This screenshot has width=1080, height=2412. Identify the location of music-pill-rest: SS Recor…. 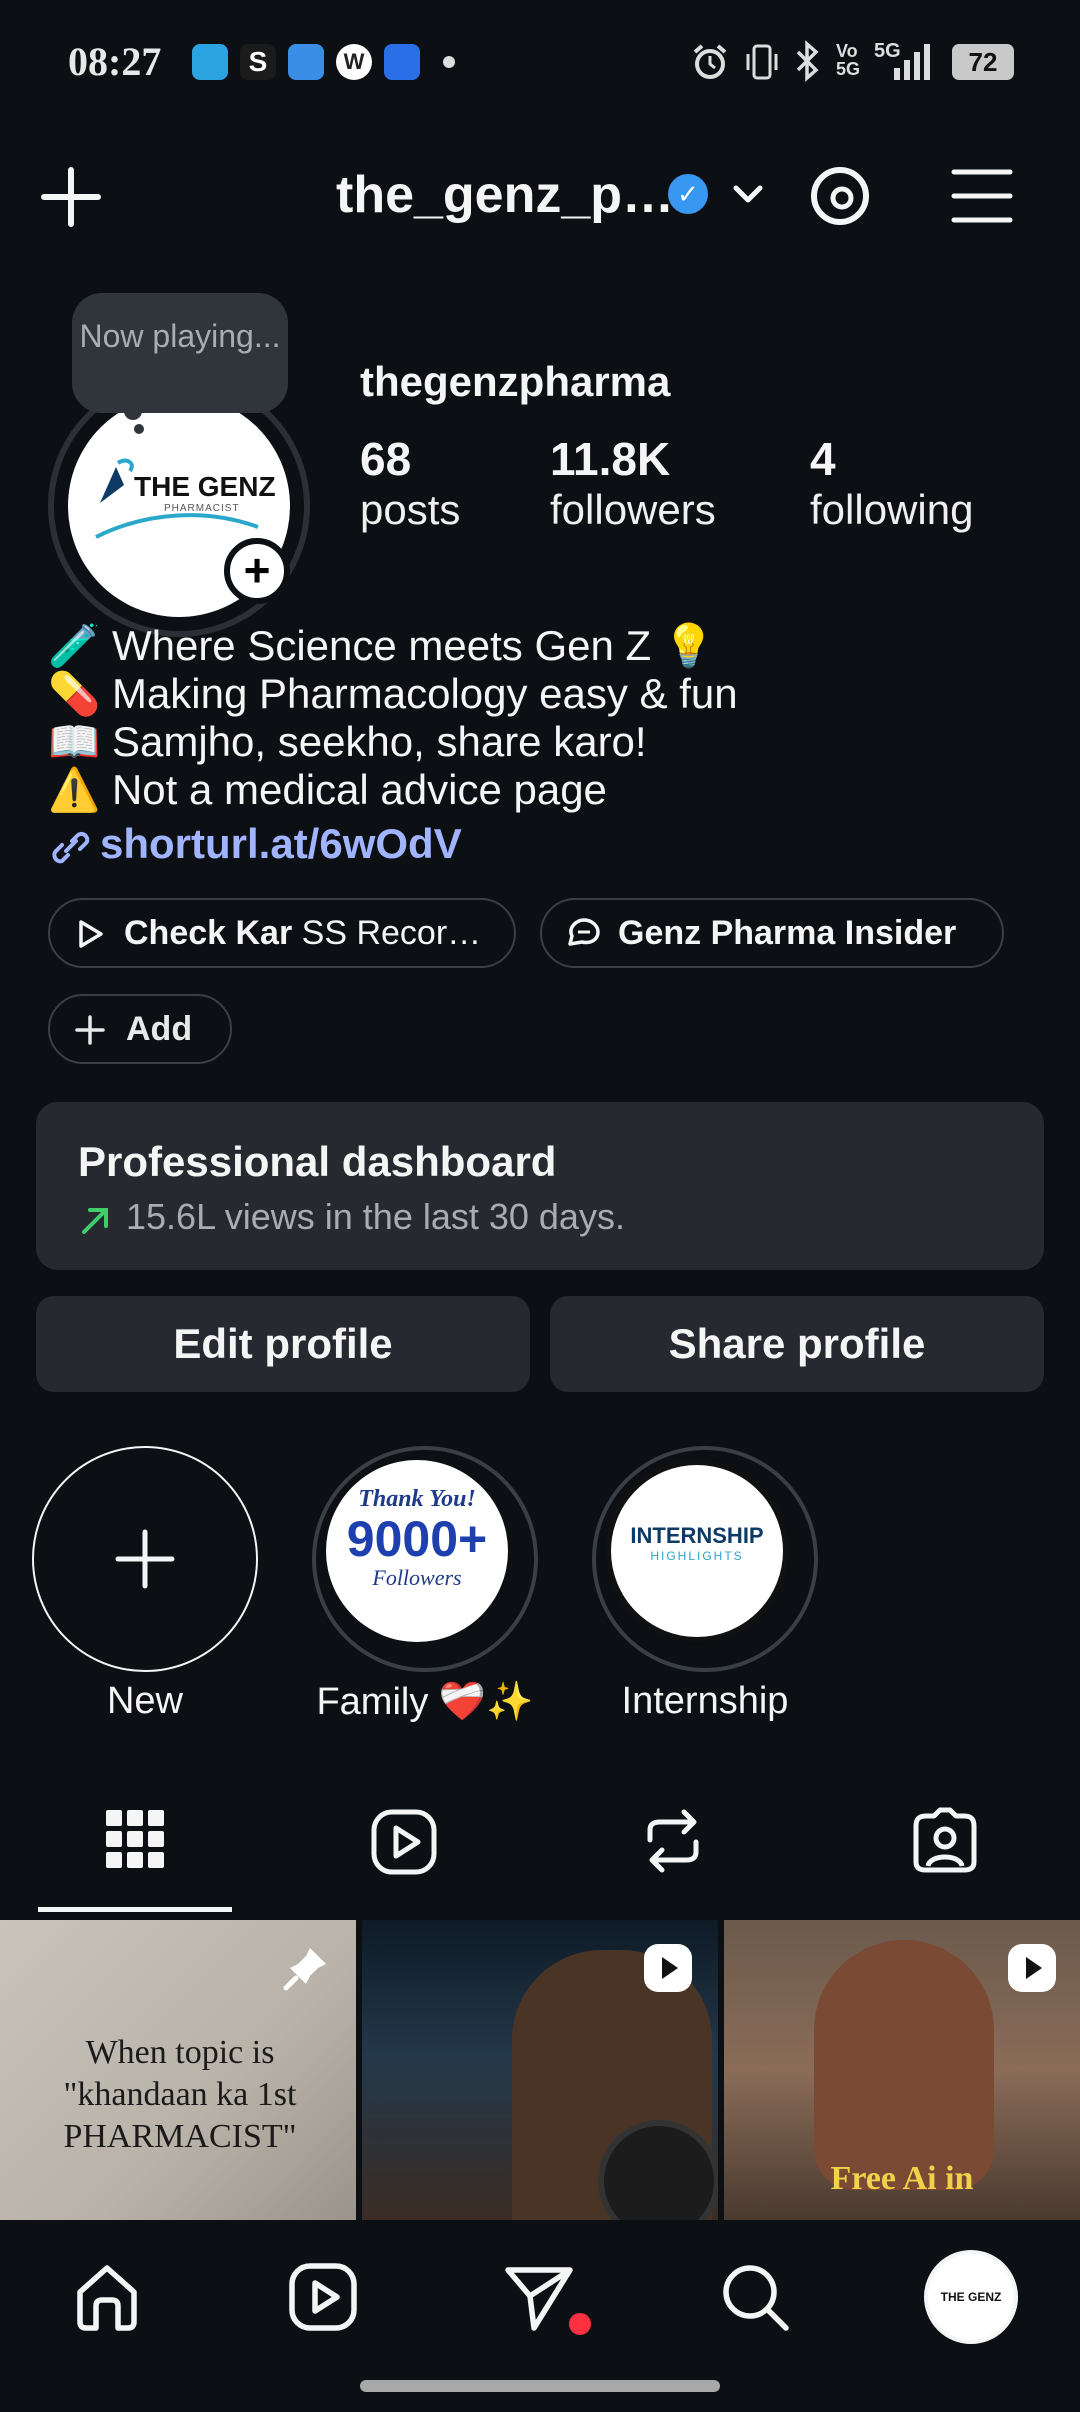
(387, 933).